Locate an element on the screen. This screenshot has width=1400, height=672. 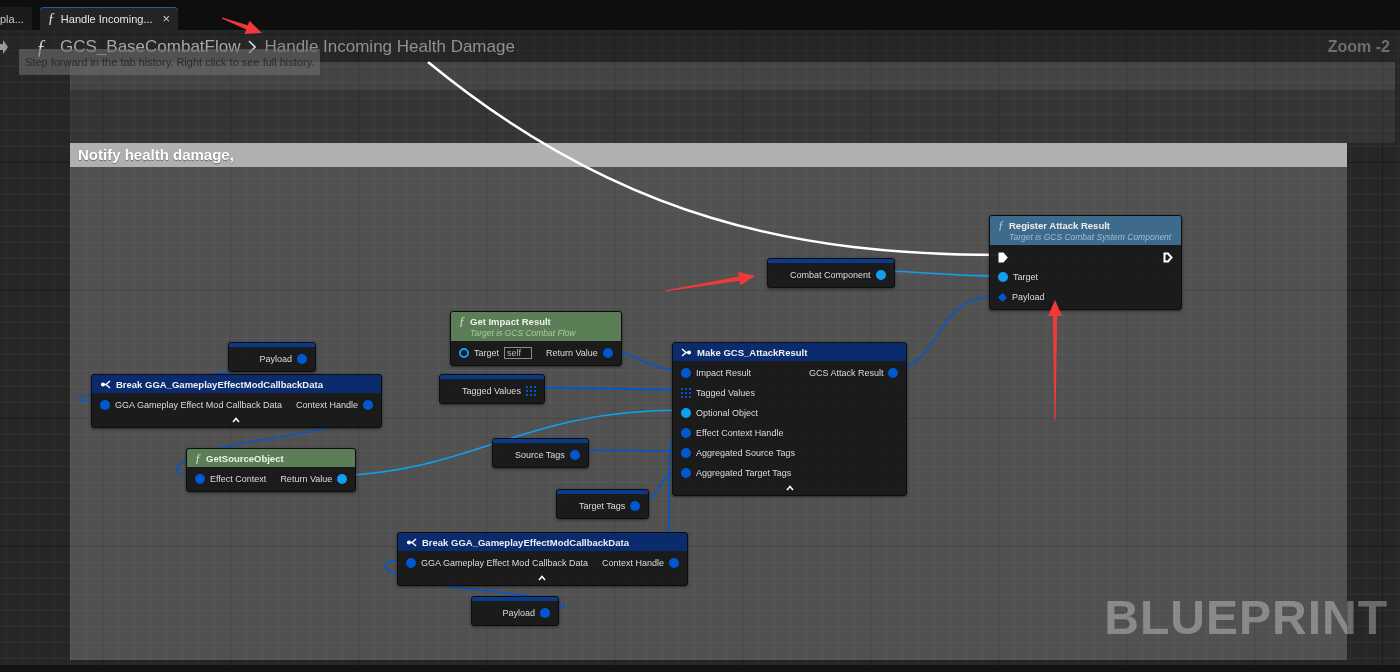
pin-label: Optional Object is located at coordinates (727, 413).